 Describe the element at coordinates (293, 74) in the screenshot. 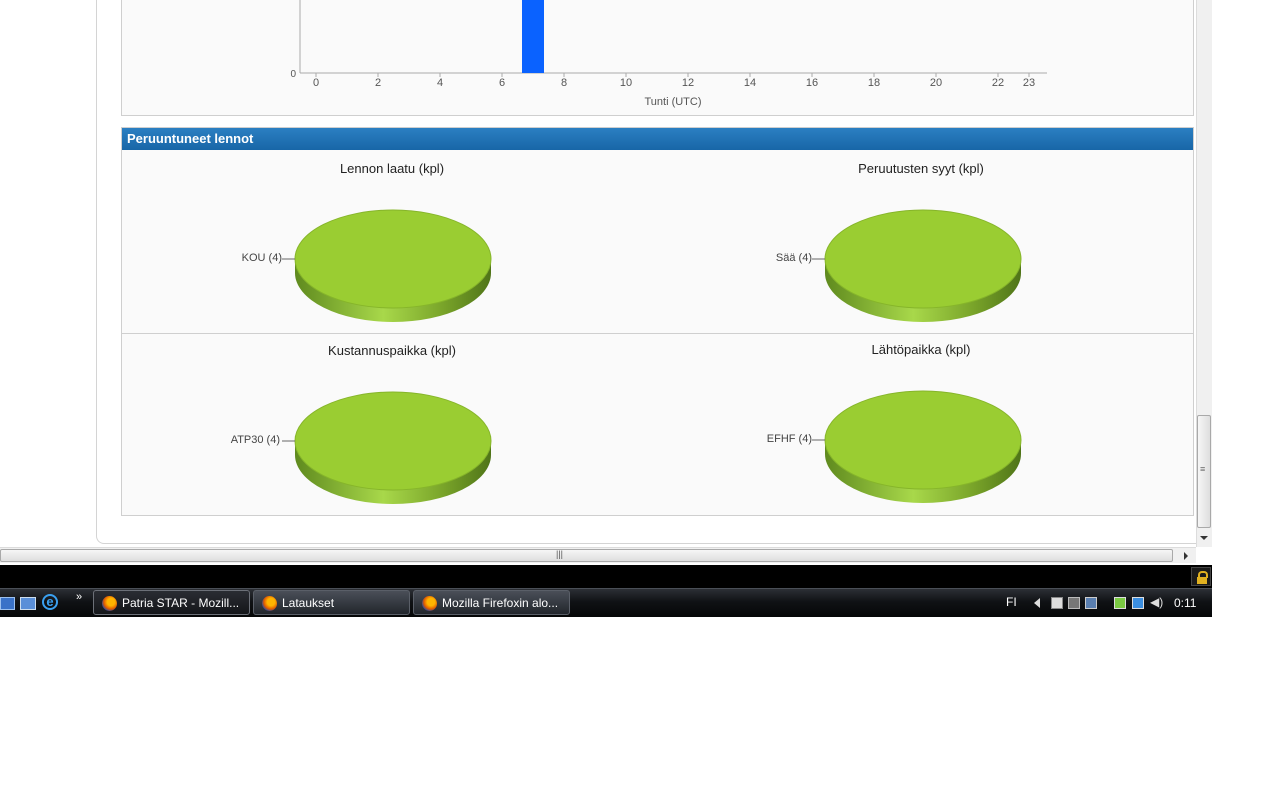

I see `y-tick-label: 0` at that location.